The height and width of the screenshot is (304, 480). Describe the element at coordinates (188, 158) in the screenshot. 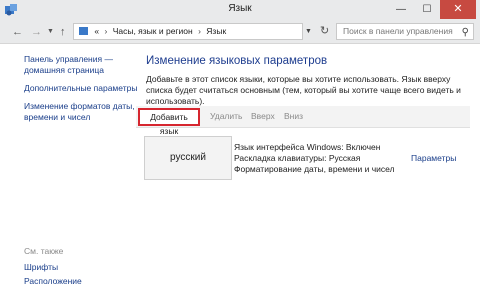

I see `language-tile-russian: русский` at that location.